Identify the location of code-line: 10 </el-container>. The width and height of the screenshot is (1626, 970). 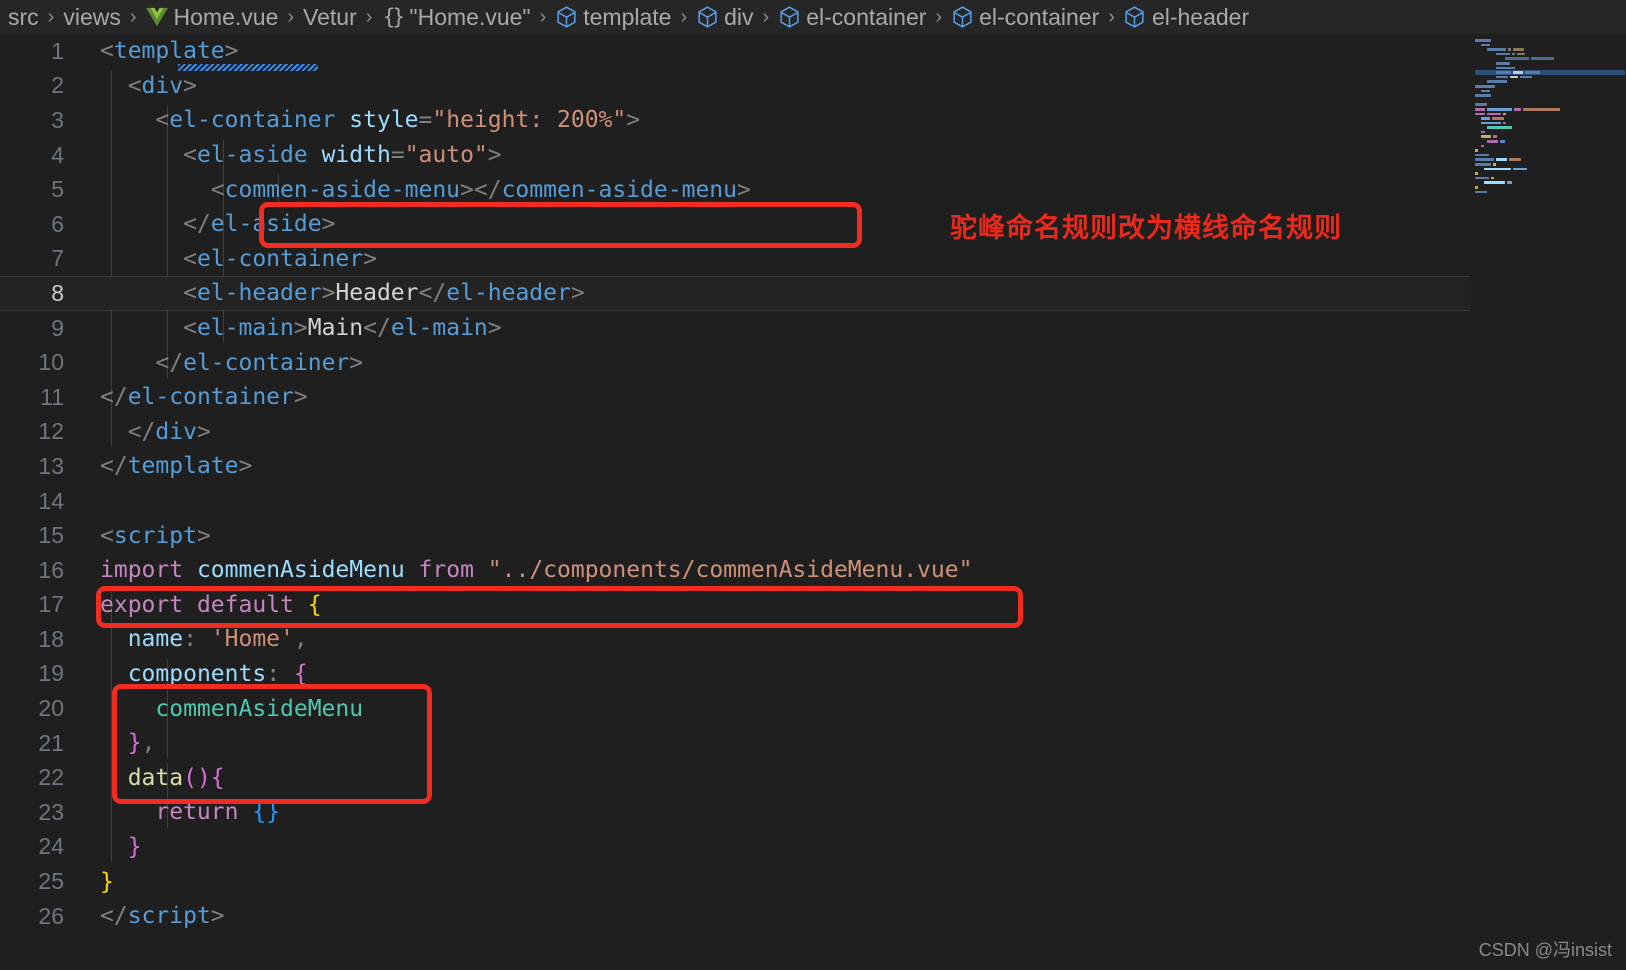
(735, 362).